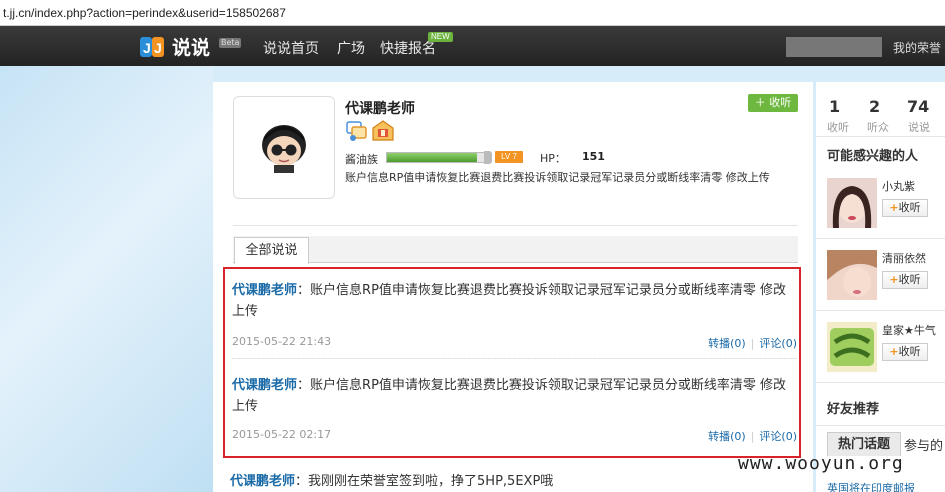 This screenshot has width=945, height=492. What do you see at coordinates (593, 156) in the screenshot?
I see `hp-value: 151` at bounding box center [593, 156].